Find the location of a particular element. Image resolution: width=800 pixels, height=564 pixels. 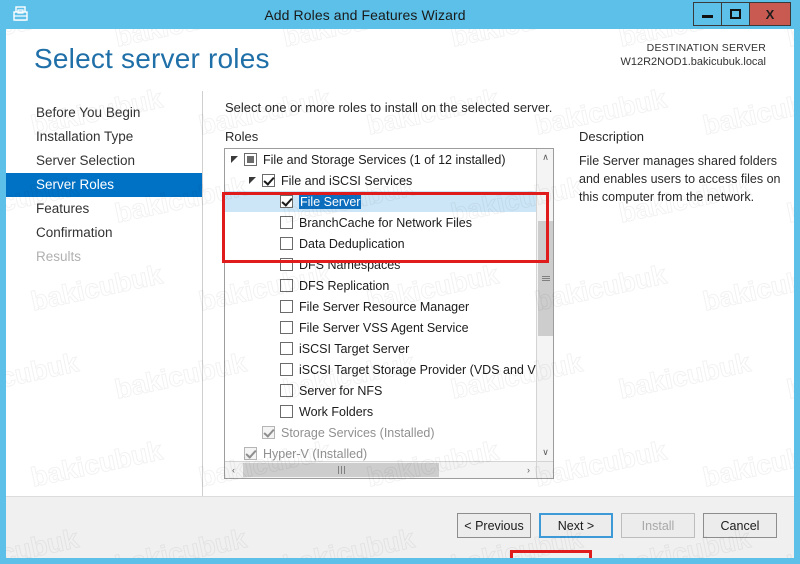

sidebar-item-before-you-begin: Before You Begin is located at coordinates (104, 113).